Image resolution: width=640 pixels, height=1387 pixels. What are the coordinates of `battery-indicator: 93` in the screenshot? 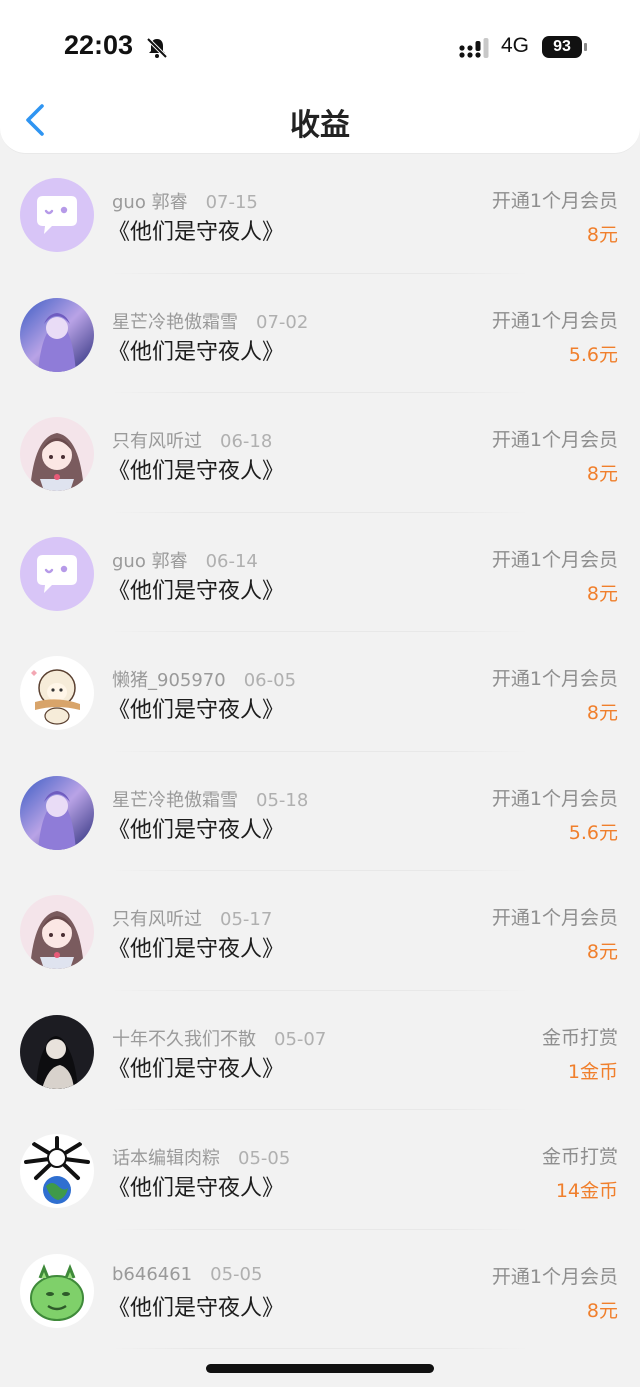 It's located at (562, 47).